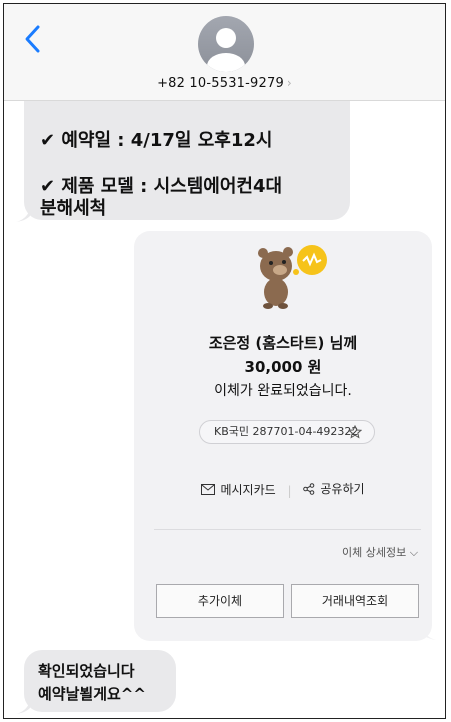 This screenshot has height=722, width=451. What do you see at coordinates (92, 694) in the screenshot?
I see `message-line: 예약날뵐게요^^` at bounding box center [92, 694].